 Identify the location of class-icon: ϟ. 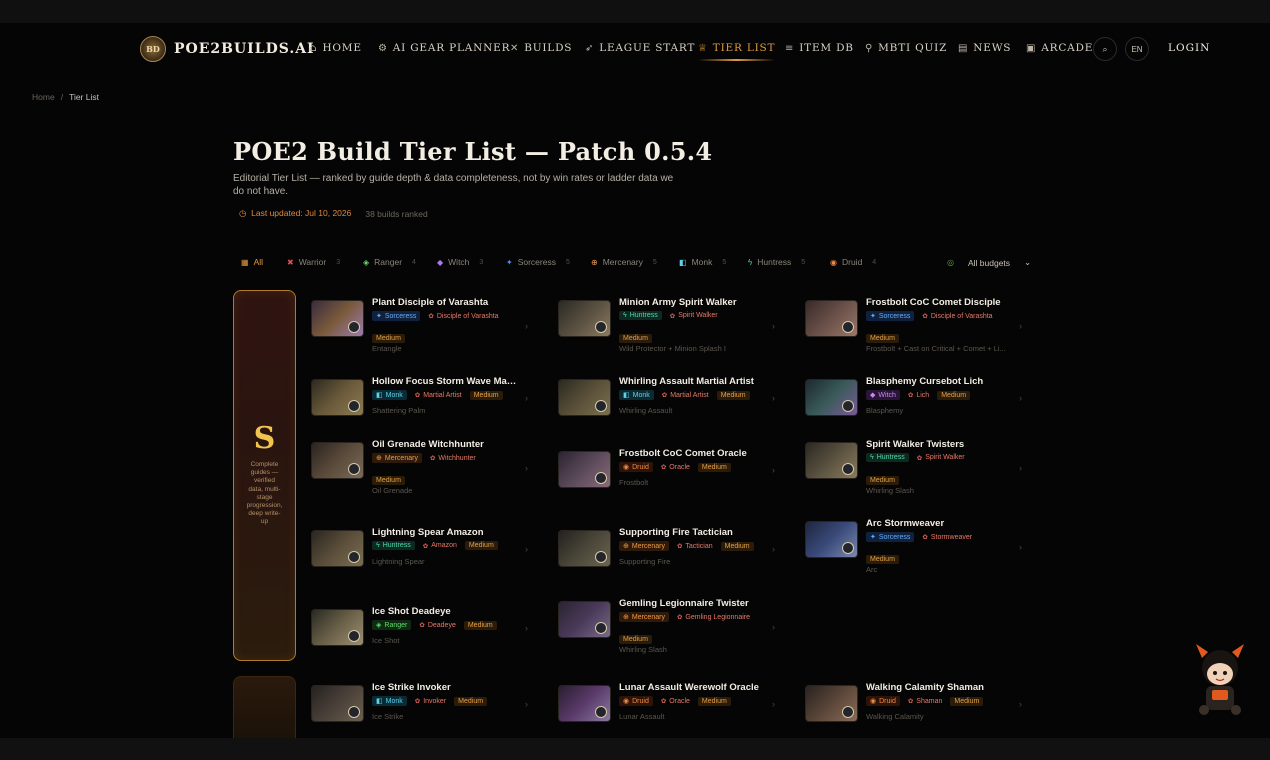
(378, 545).